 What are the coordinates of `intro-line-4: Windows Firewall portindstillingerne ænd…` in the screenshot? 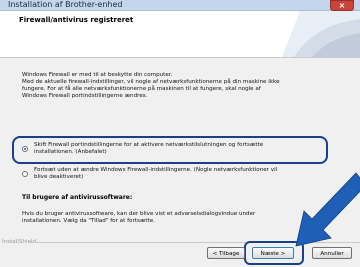 It's located at (85, 96).